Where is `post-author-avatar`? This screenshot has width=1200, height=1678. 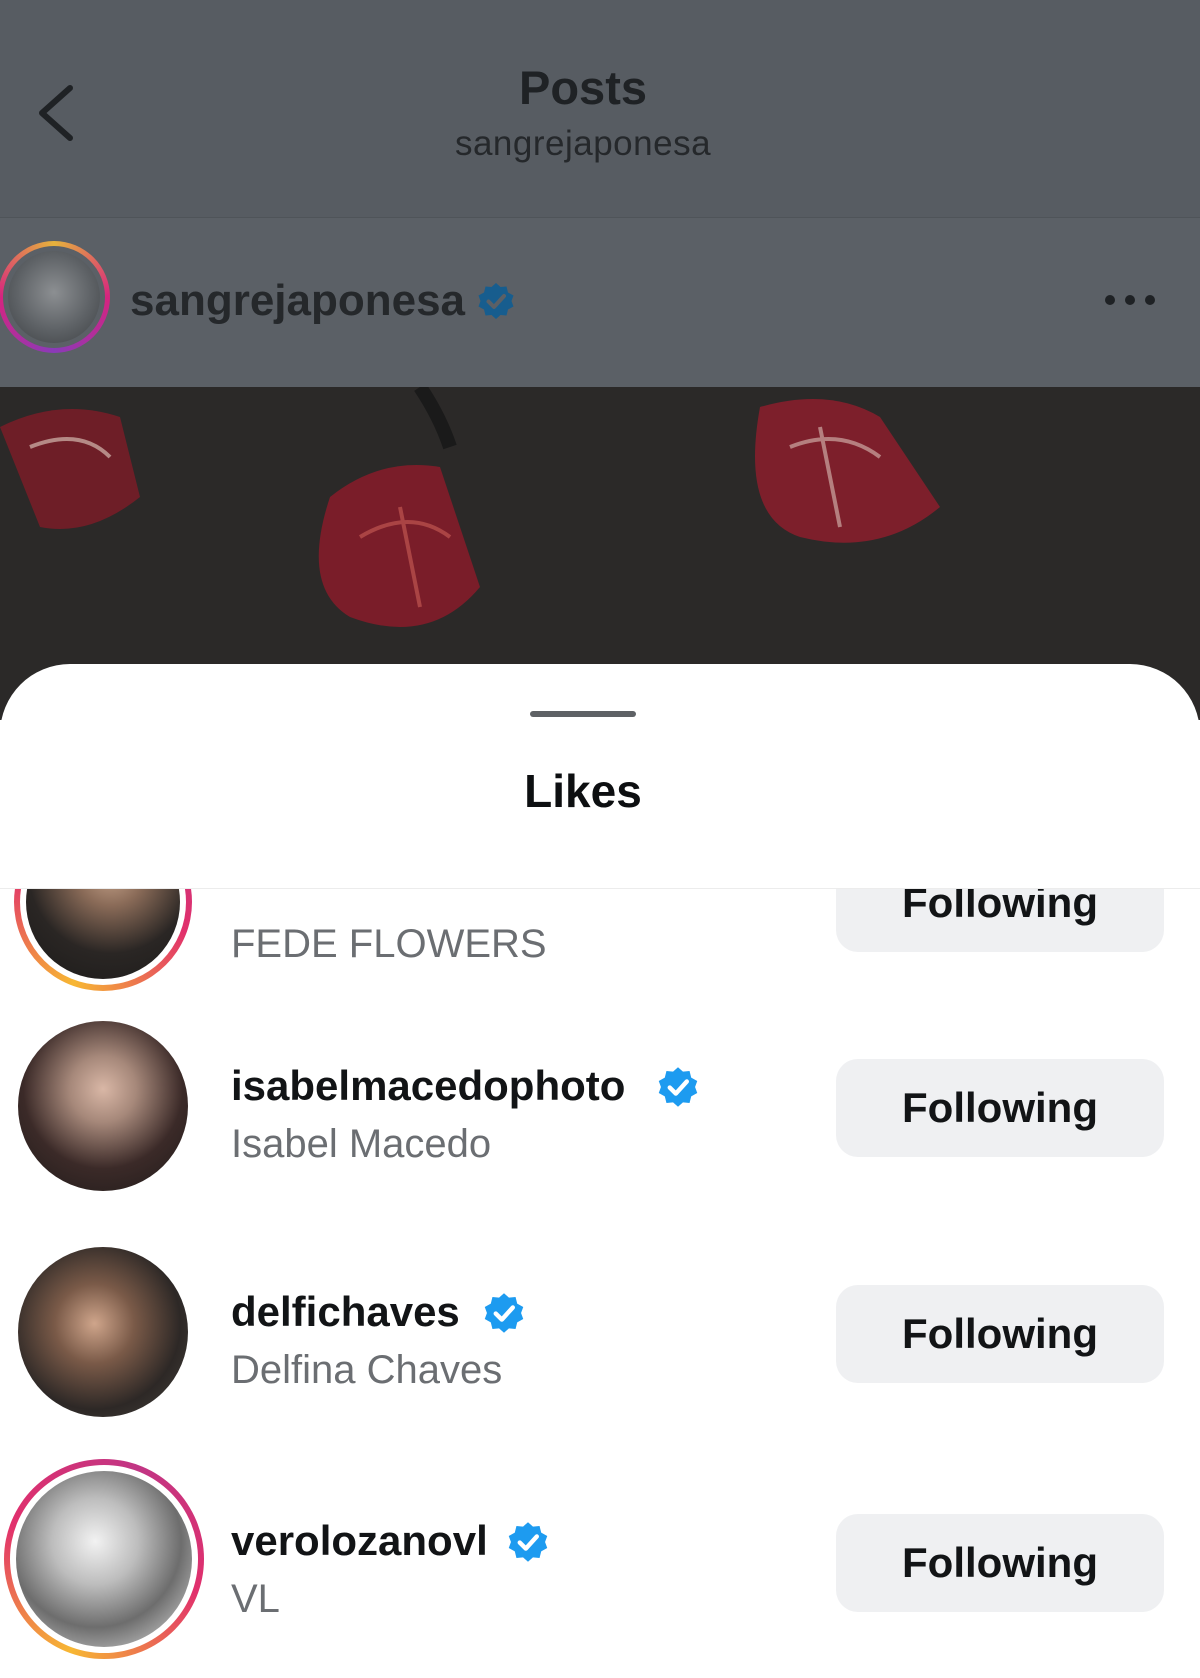
post-author-avatar is located at coordinates (55, 297).